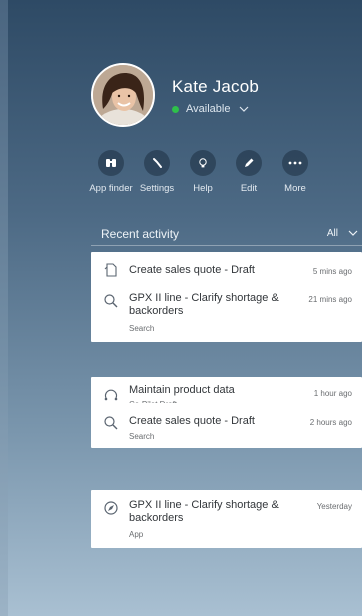 This screenshot has height=616, width=362. What do you see at coordinates (182, 390) in the screenshot?
I see `item-title: Maintain product data` at bounding box center [182, 390].